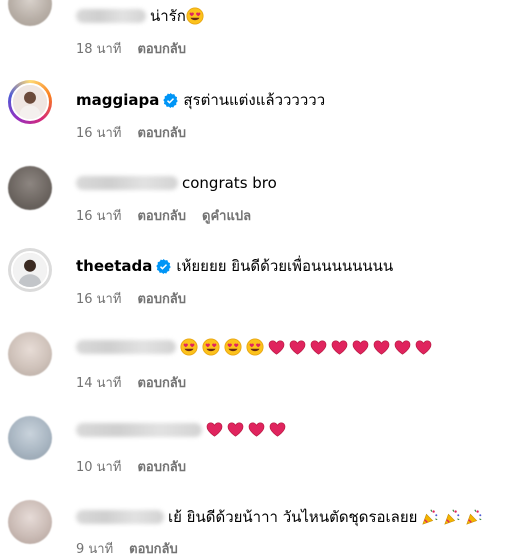 Image resolution: width=521 pixels, height=559 pixels. What do you see at coordinates (114, 266) in the screenshot?
I see `username: theetada` at bounding box center [114, 266].